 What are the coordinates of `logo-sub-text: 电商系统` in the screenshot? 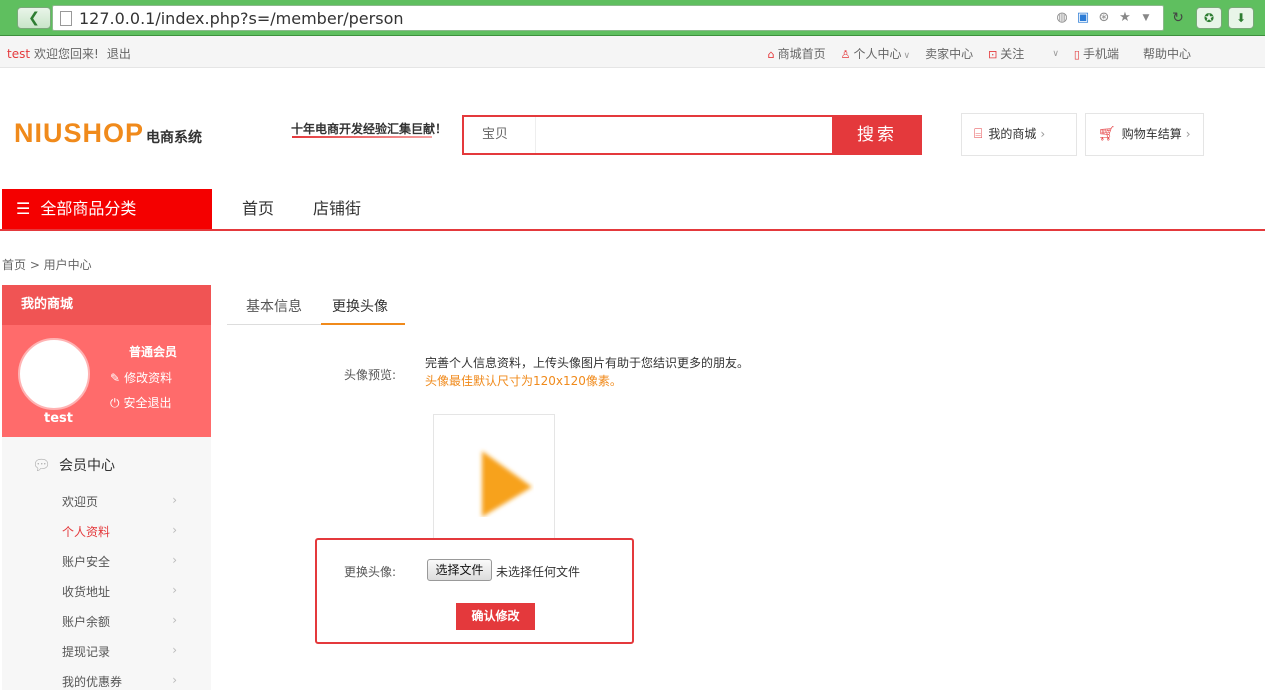 It's located at (174, 138).